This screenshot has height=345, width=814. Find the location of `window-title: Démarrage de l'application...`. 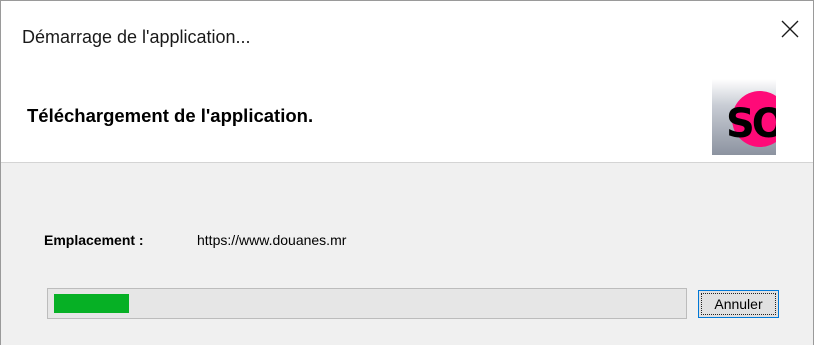

window-title: Démarrage de l'application... is located at coordinates (136, 37).